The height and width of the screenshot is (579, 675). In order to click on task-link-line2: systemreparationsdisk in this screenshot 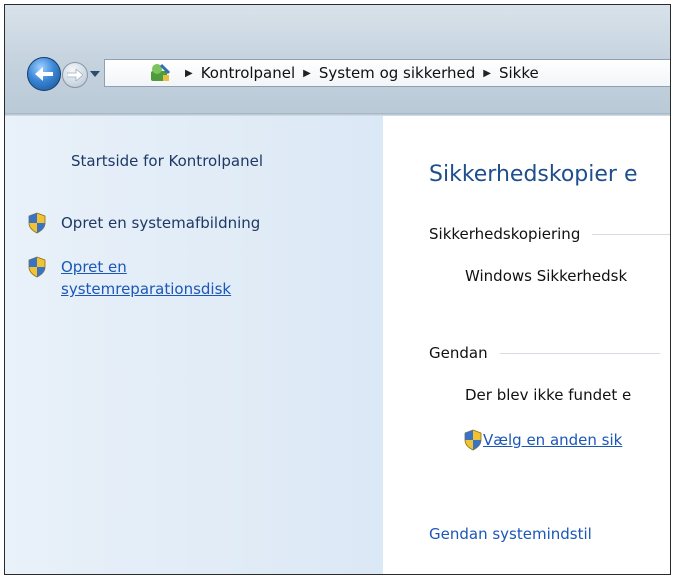, I will do `click(146, 289)`.